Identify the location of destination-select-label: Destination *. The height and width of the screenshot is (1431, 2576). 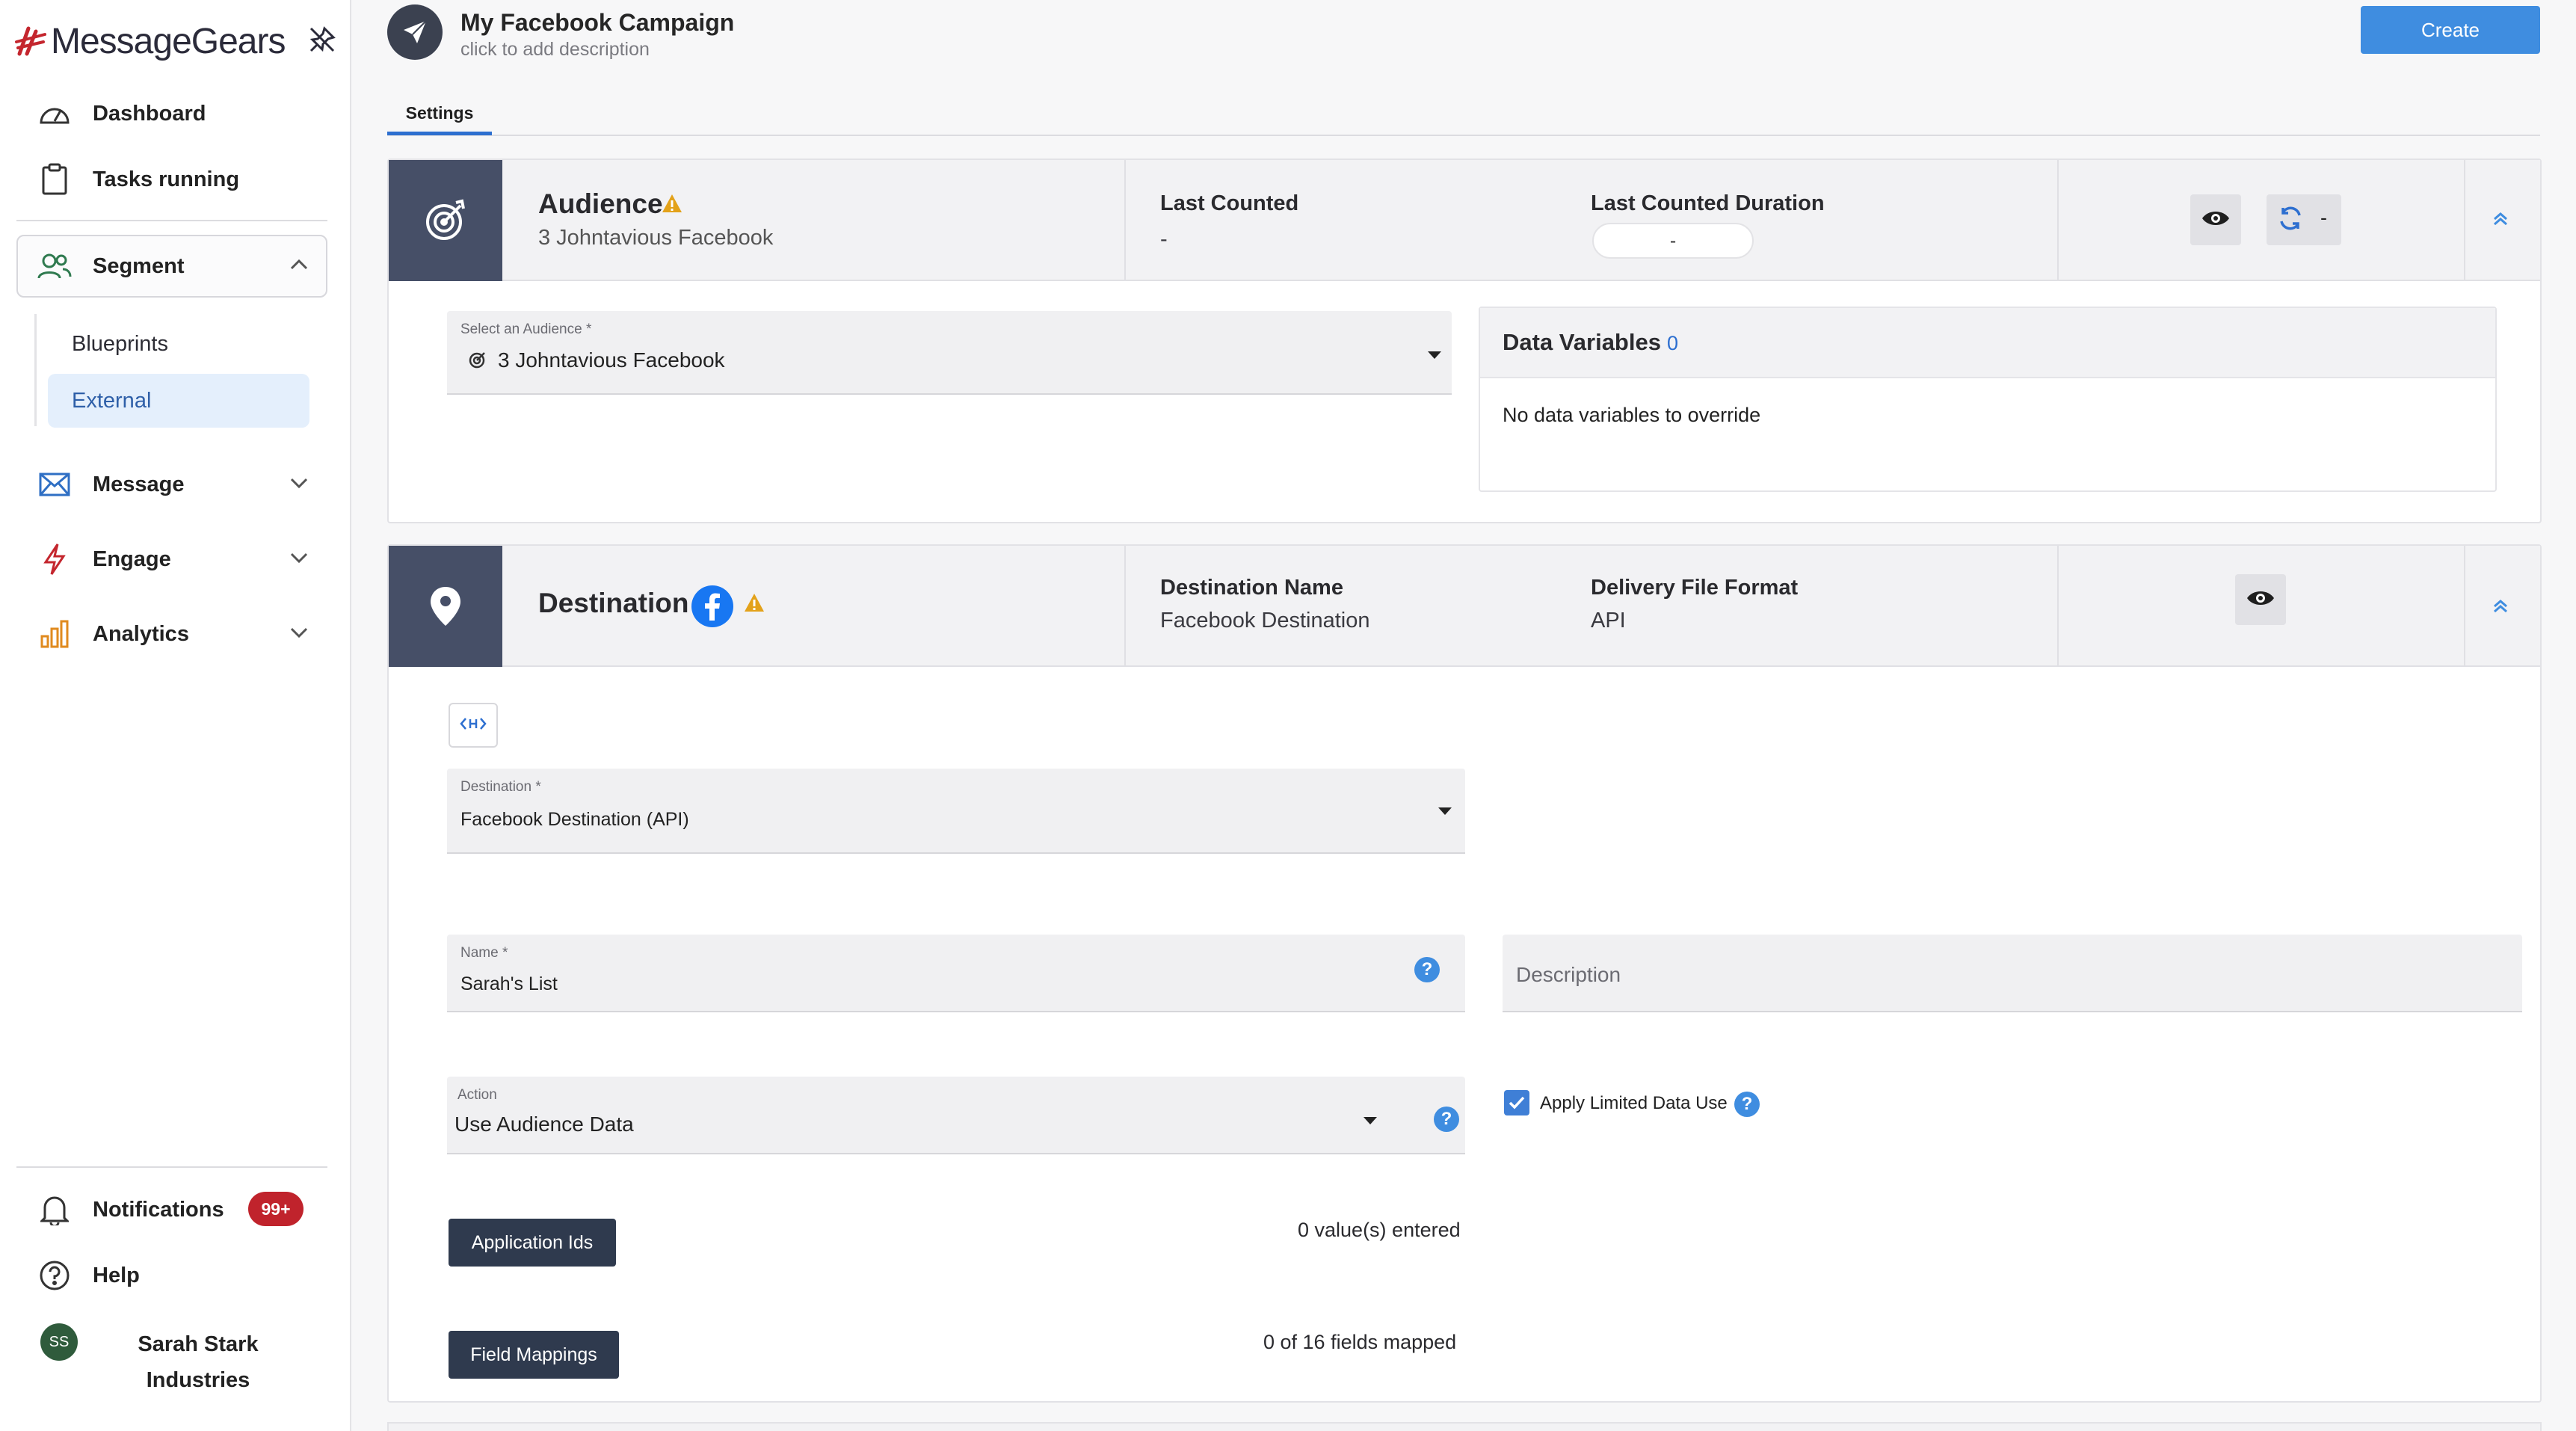
(500, 787).